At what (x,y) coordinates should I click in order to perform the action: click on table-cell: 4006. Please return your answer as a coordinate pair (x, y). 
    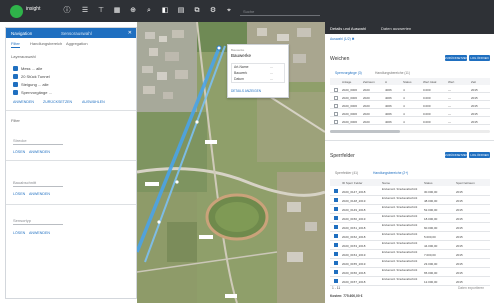
    Looking at the image, I should click on (388, 106).